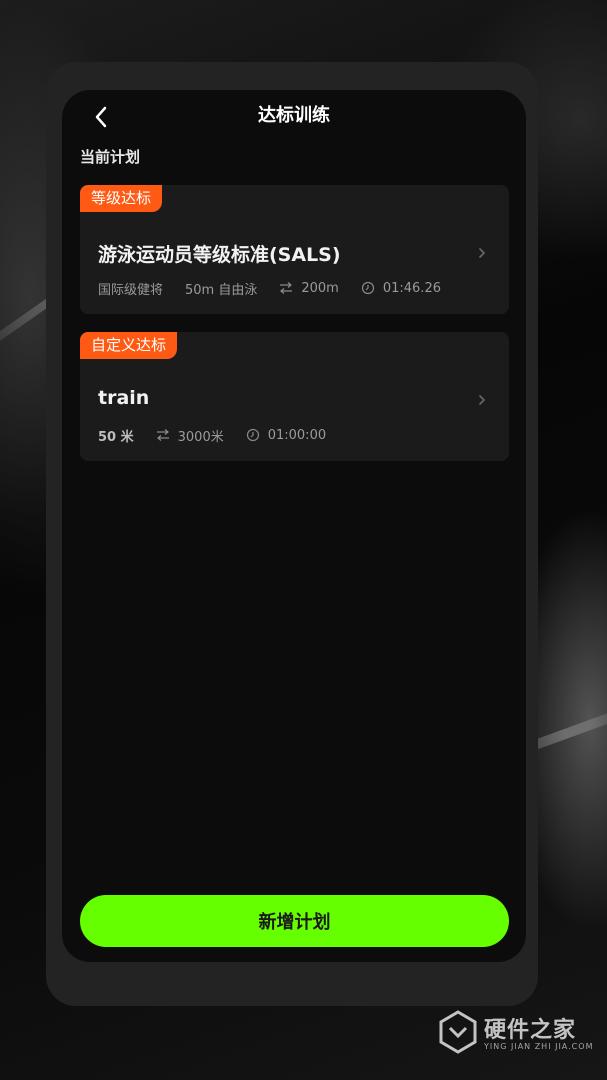 The width and height of the screenshot is (607, 1080). Describe the element at coordinates (320, 288) in the screenshot. I see `plan-distance: 200m` at that location.